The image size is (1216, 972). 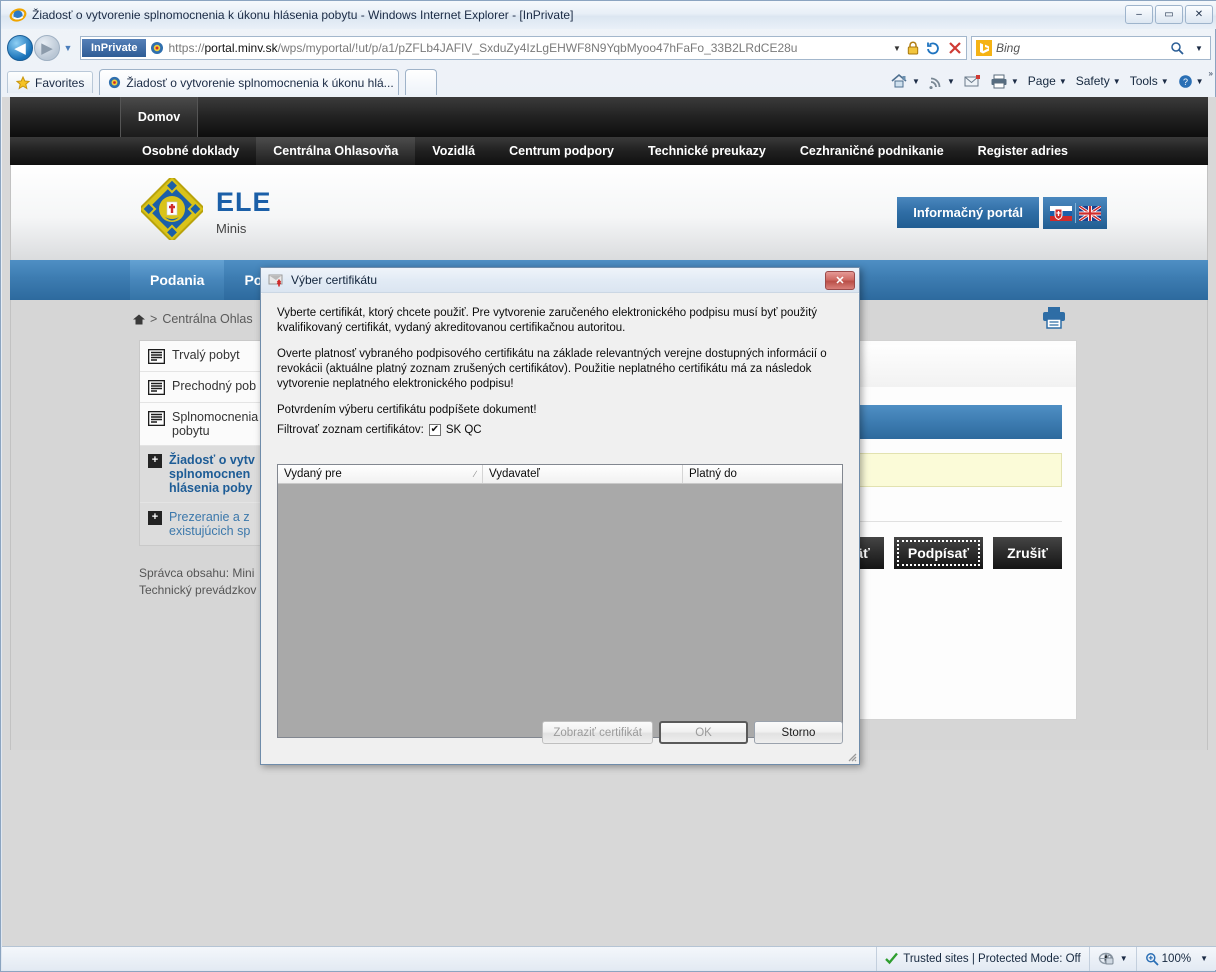 I want to click on site-header: ELE Minis Informačný portál, so click(x=609, y=212).